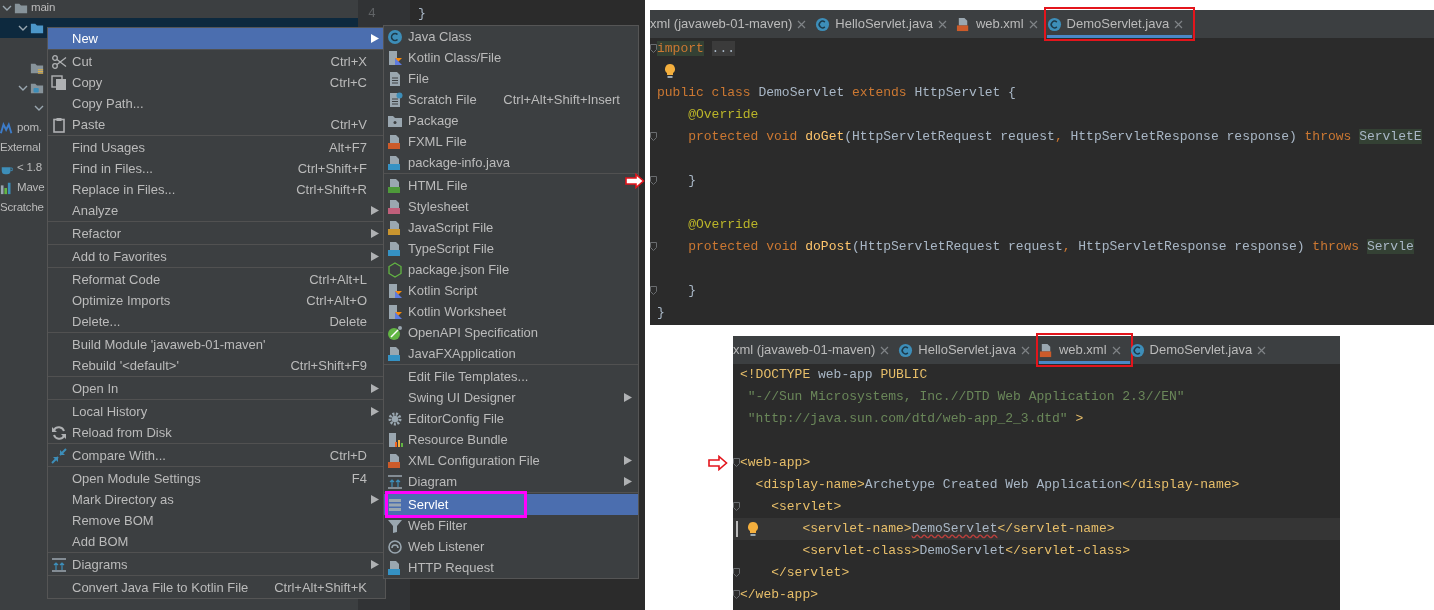 This screenshot has height=610, width=1434. What do you see at coordinates (347, 321) in the screenshot?
I see `shortcut-label: Delete` at bounding box center [347, 321].